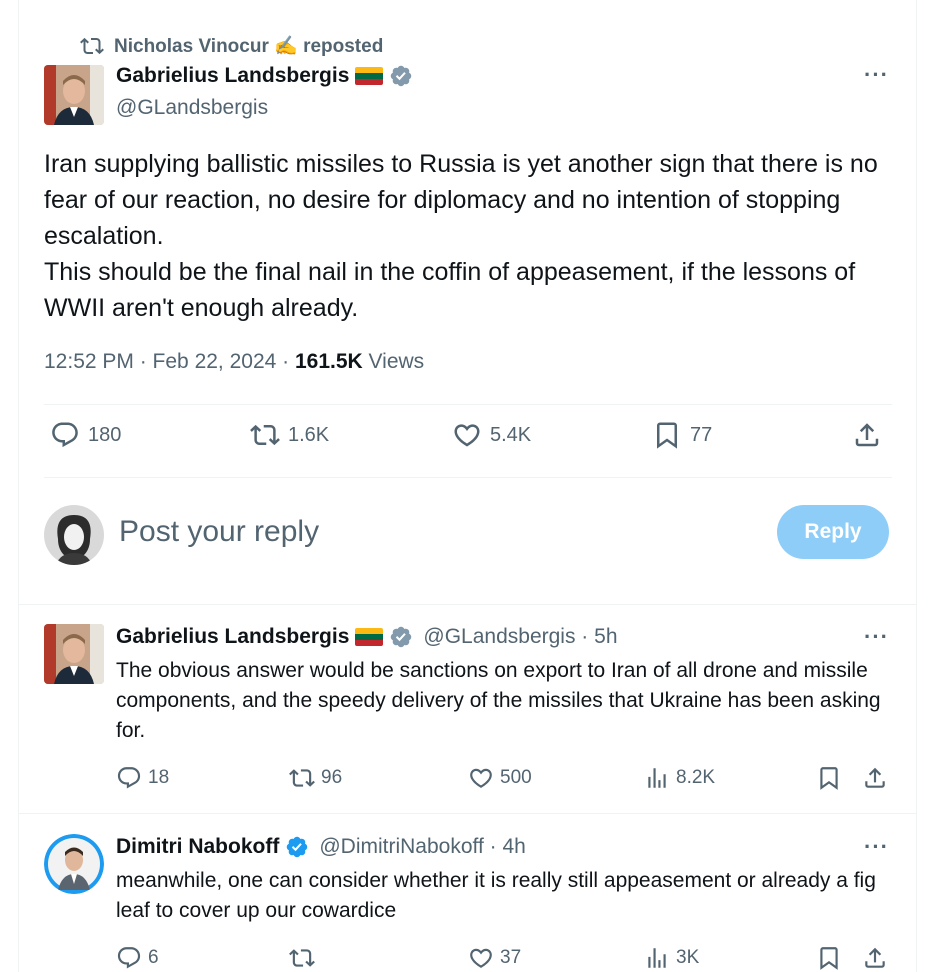 Image resolution: width=950 pixels, height=972 pixels. Describe the element at coordinates (232, 637) in the screenshot. I see `reply-author-name: Gabrielius Landsbergis` at that location.